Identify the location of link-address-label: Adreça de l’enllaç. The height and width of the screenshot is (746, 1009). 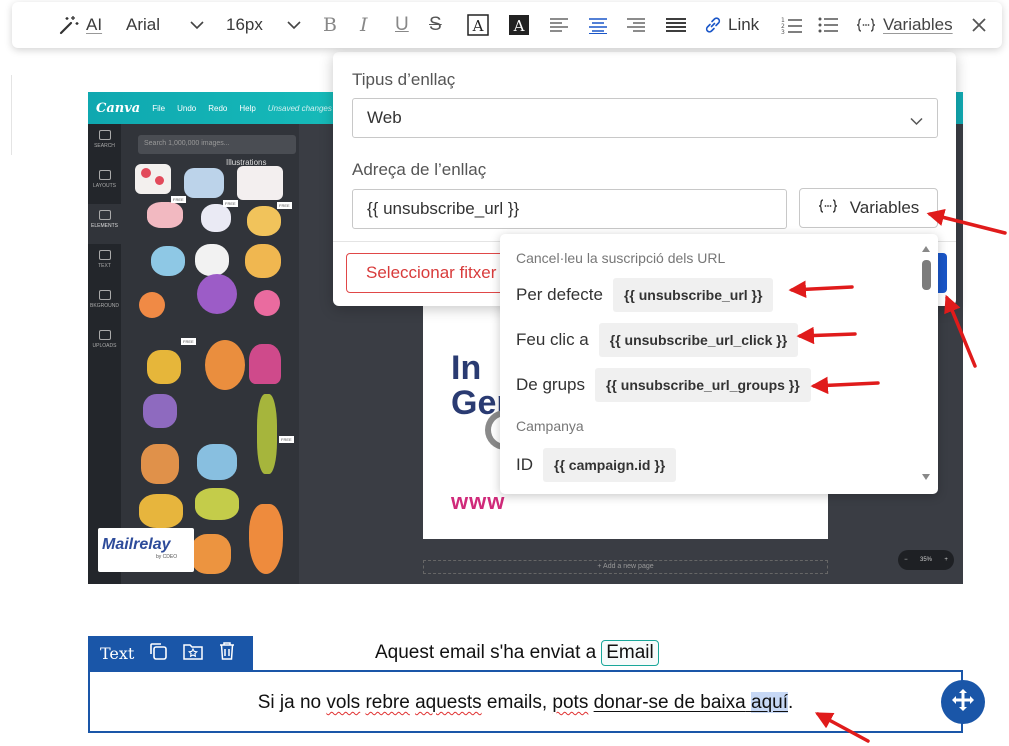
(419, 169).